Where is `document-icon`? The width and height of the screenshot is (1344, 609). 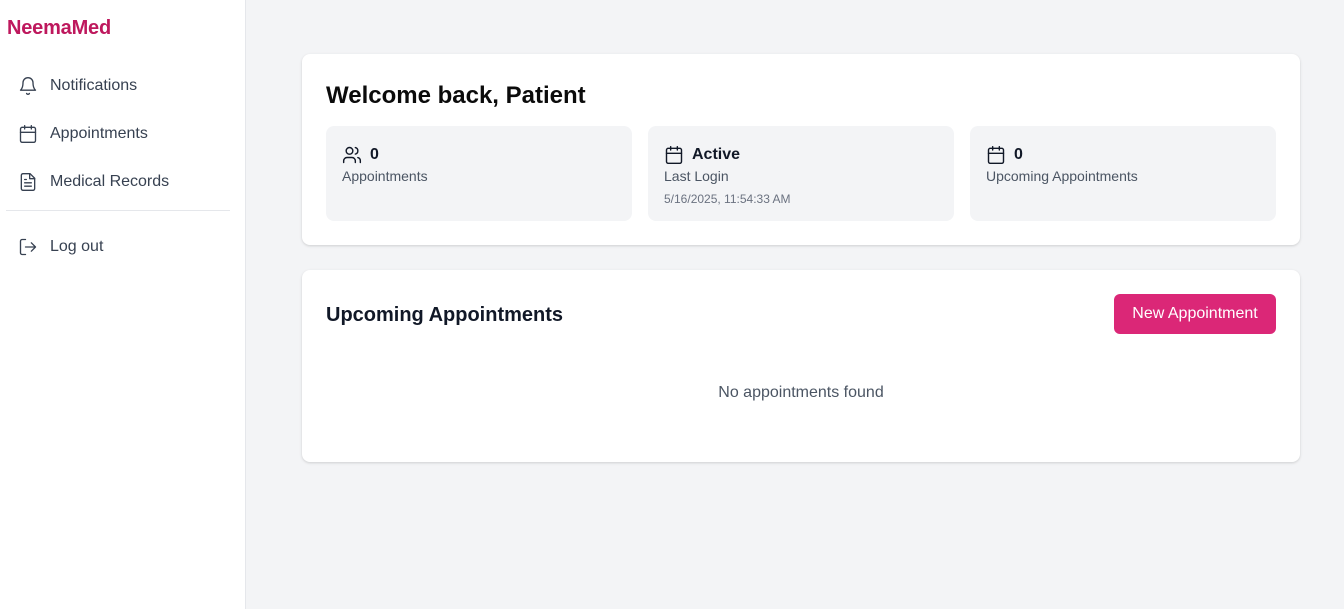
document-icon is located at coordinates (28, 182).